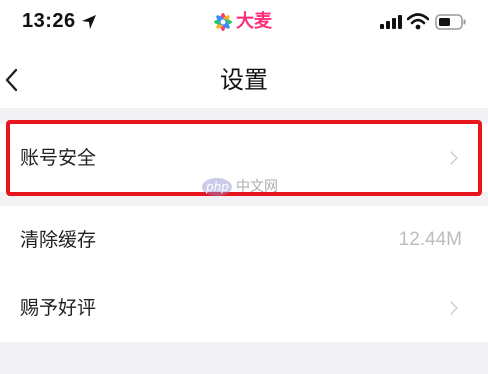 Image resolution: width=488 pixels, height=374 pixels. Describe the element at coordinates (223, 22) in the screenshot. I see `logo-flower-icon` at that location.